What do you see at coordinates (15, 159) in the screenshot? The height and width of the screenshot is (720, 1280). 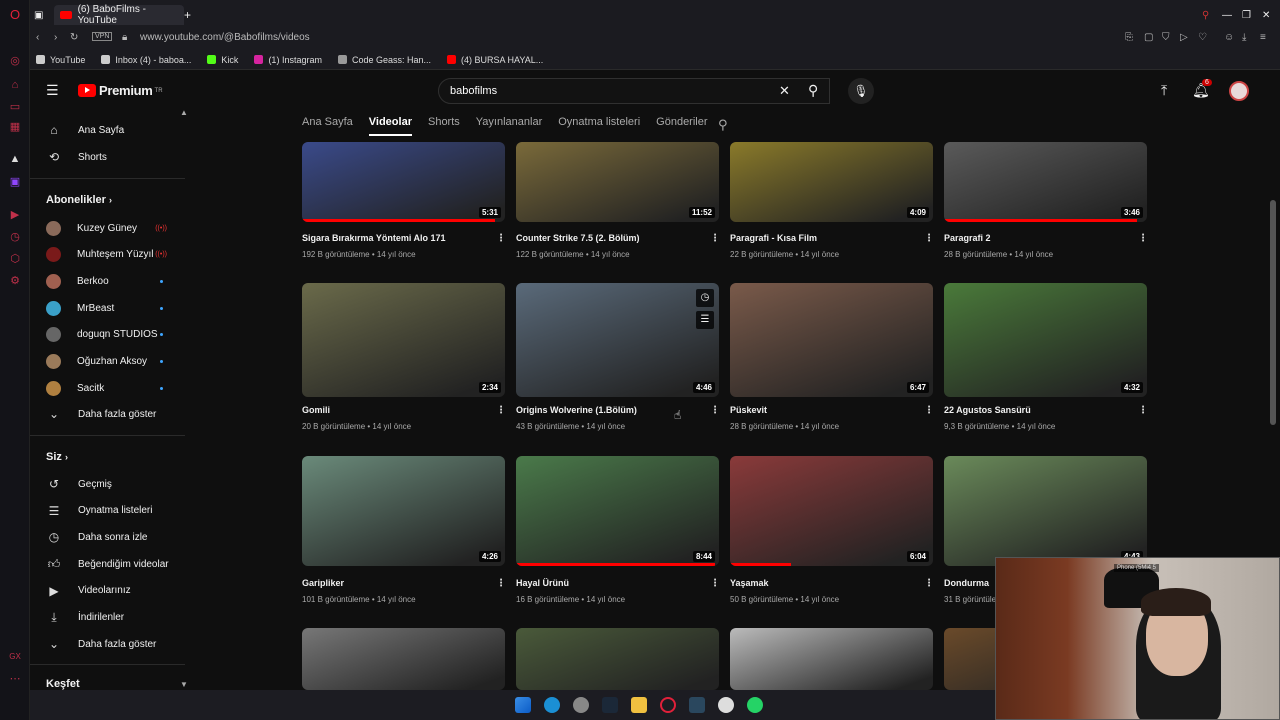 I see `workspace-icon: ▲` at bounding box center [15, 159].